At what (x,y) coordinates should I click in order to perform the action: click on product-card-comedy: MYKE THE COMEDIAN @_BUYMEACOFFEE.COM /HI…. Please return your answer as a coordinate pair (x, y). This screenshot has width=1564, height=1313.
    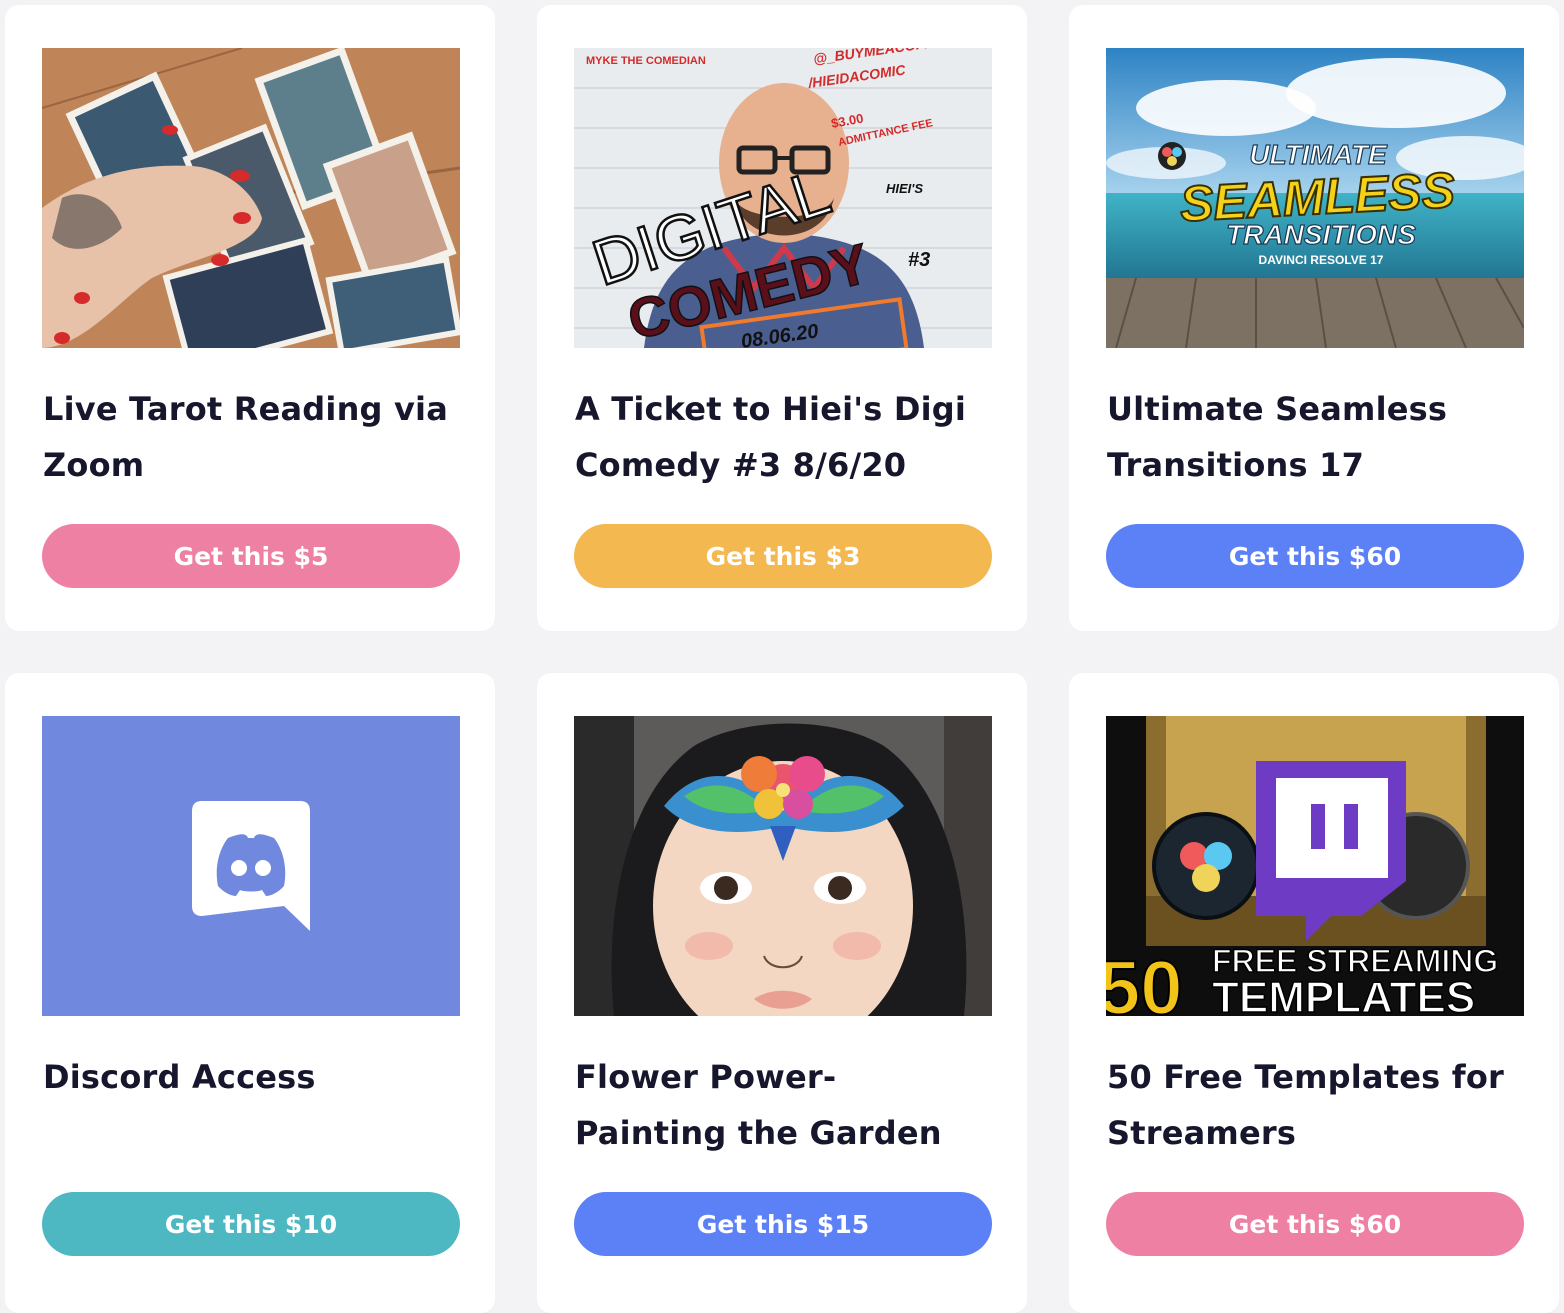
    Looking at the image, I should click on (782, 318).